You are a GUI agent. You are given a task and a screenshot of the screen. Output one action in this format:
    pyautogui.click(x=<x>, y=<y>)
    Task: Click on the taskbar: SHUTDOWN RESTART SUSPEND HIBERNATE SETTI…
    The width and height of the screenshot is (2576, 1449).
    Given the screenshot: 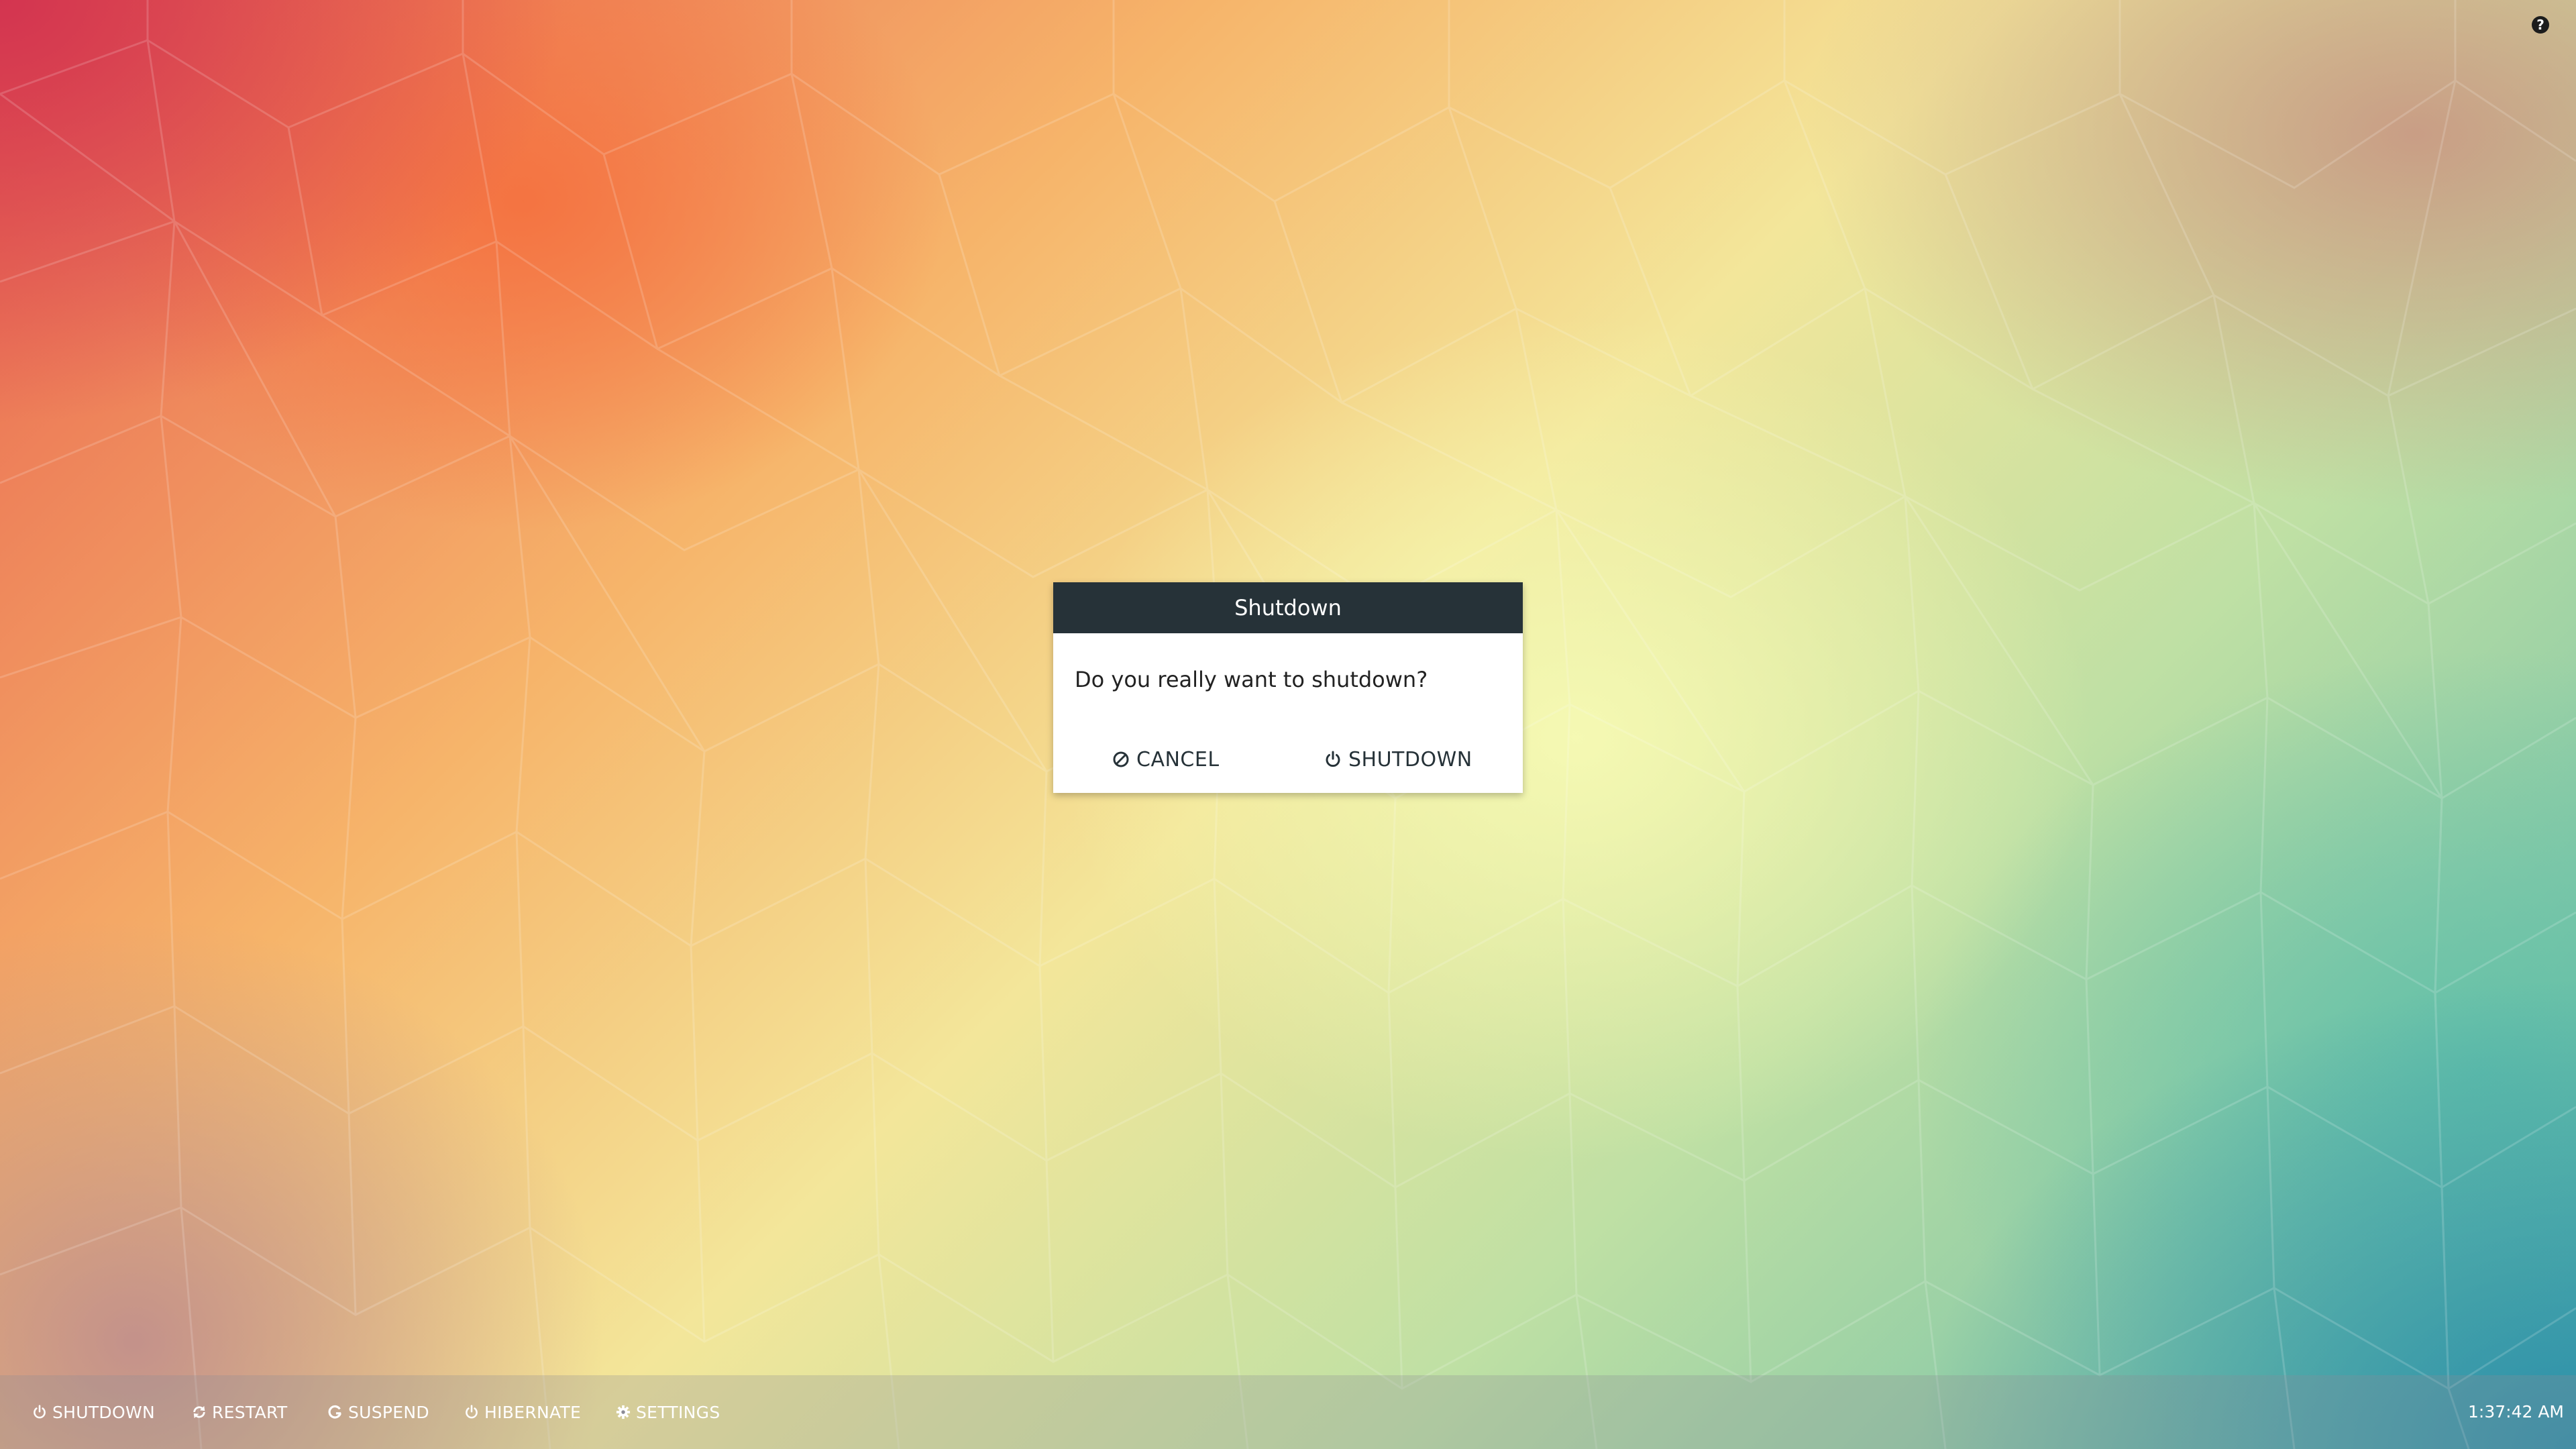 What is the action you would take?
    pyautogui.click(x=1288, y=1412)
    